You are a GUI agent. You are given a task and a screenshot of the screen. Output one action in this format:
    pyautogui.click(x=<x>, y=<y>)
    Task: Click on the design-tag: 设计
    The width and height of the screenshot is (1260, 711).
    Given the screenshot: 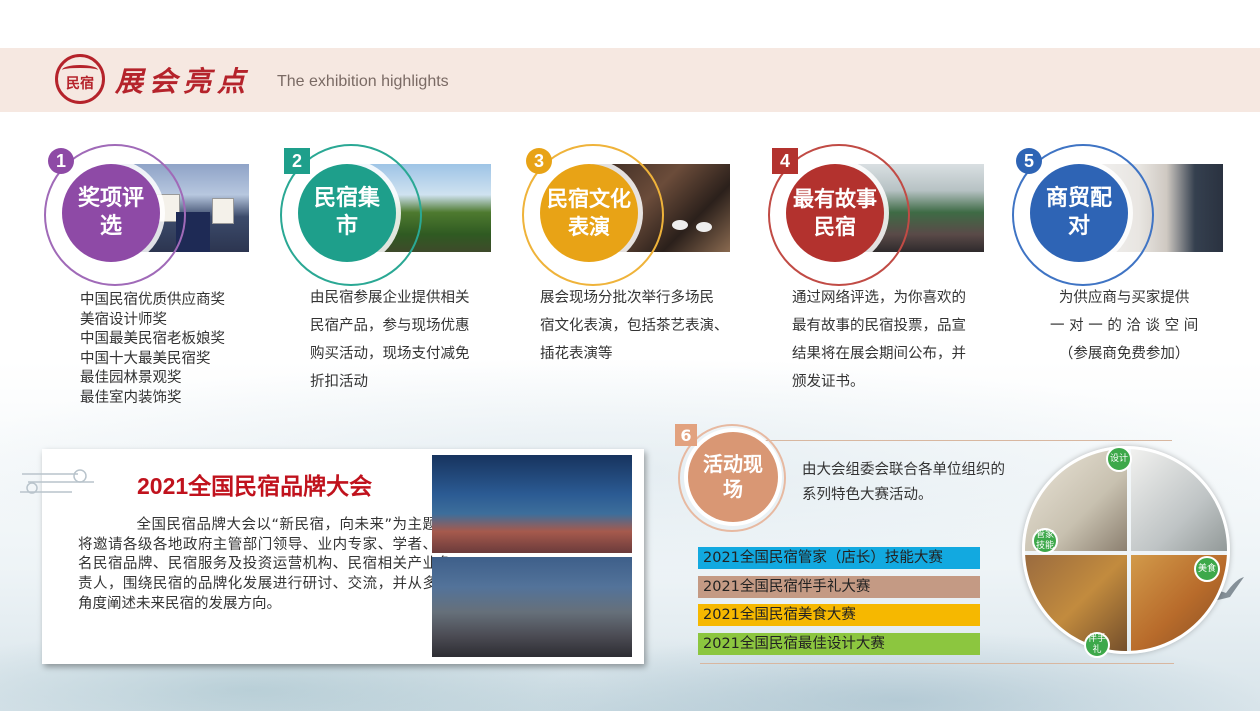 What is the action you would take?
    pyautogui.click(x=1119, y=459)
    